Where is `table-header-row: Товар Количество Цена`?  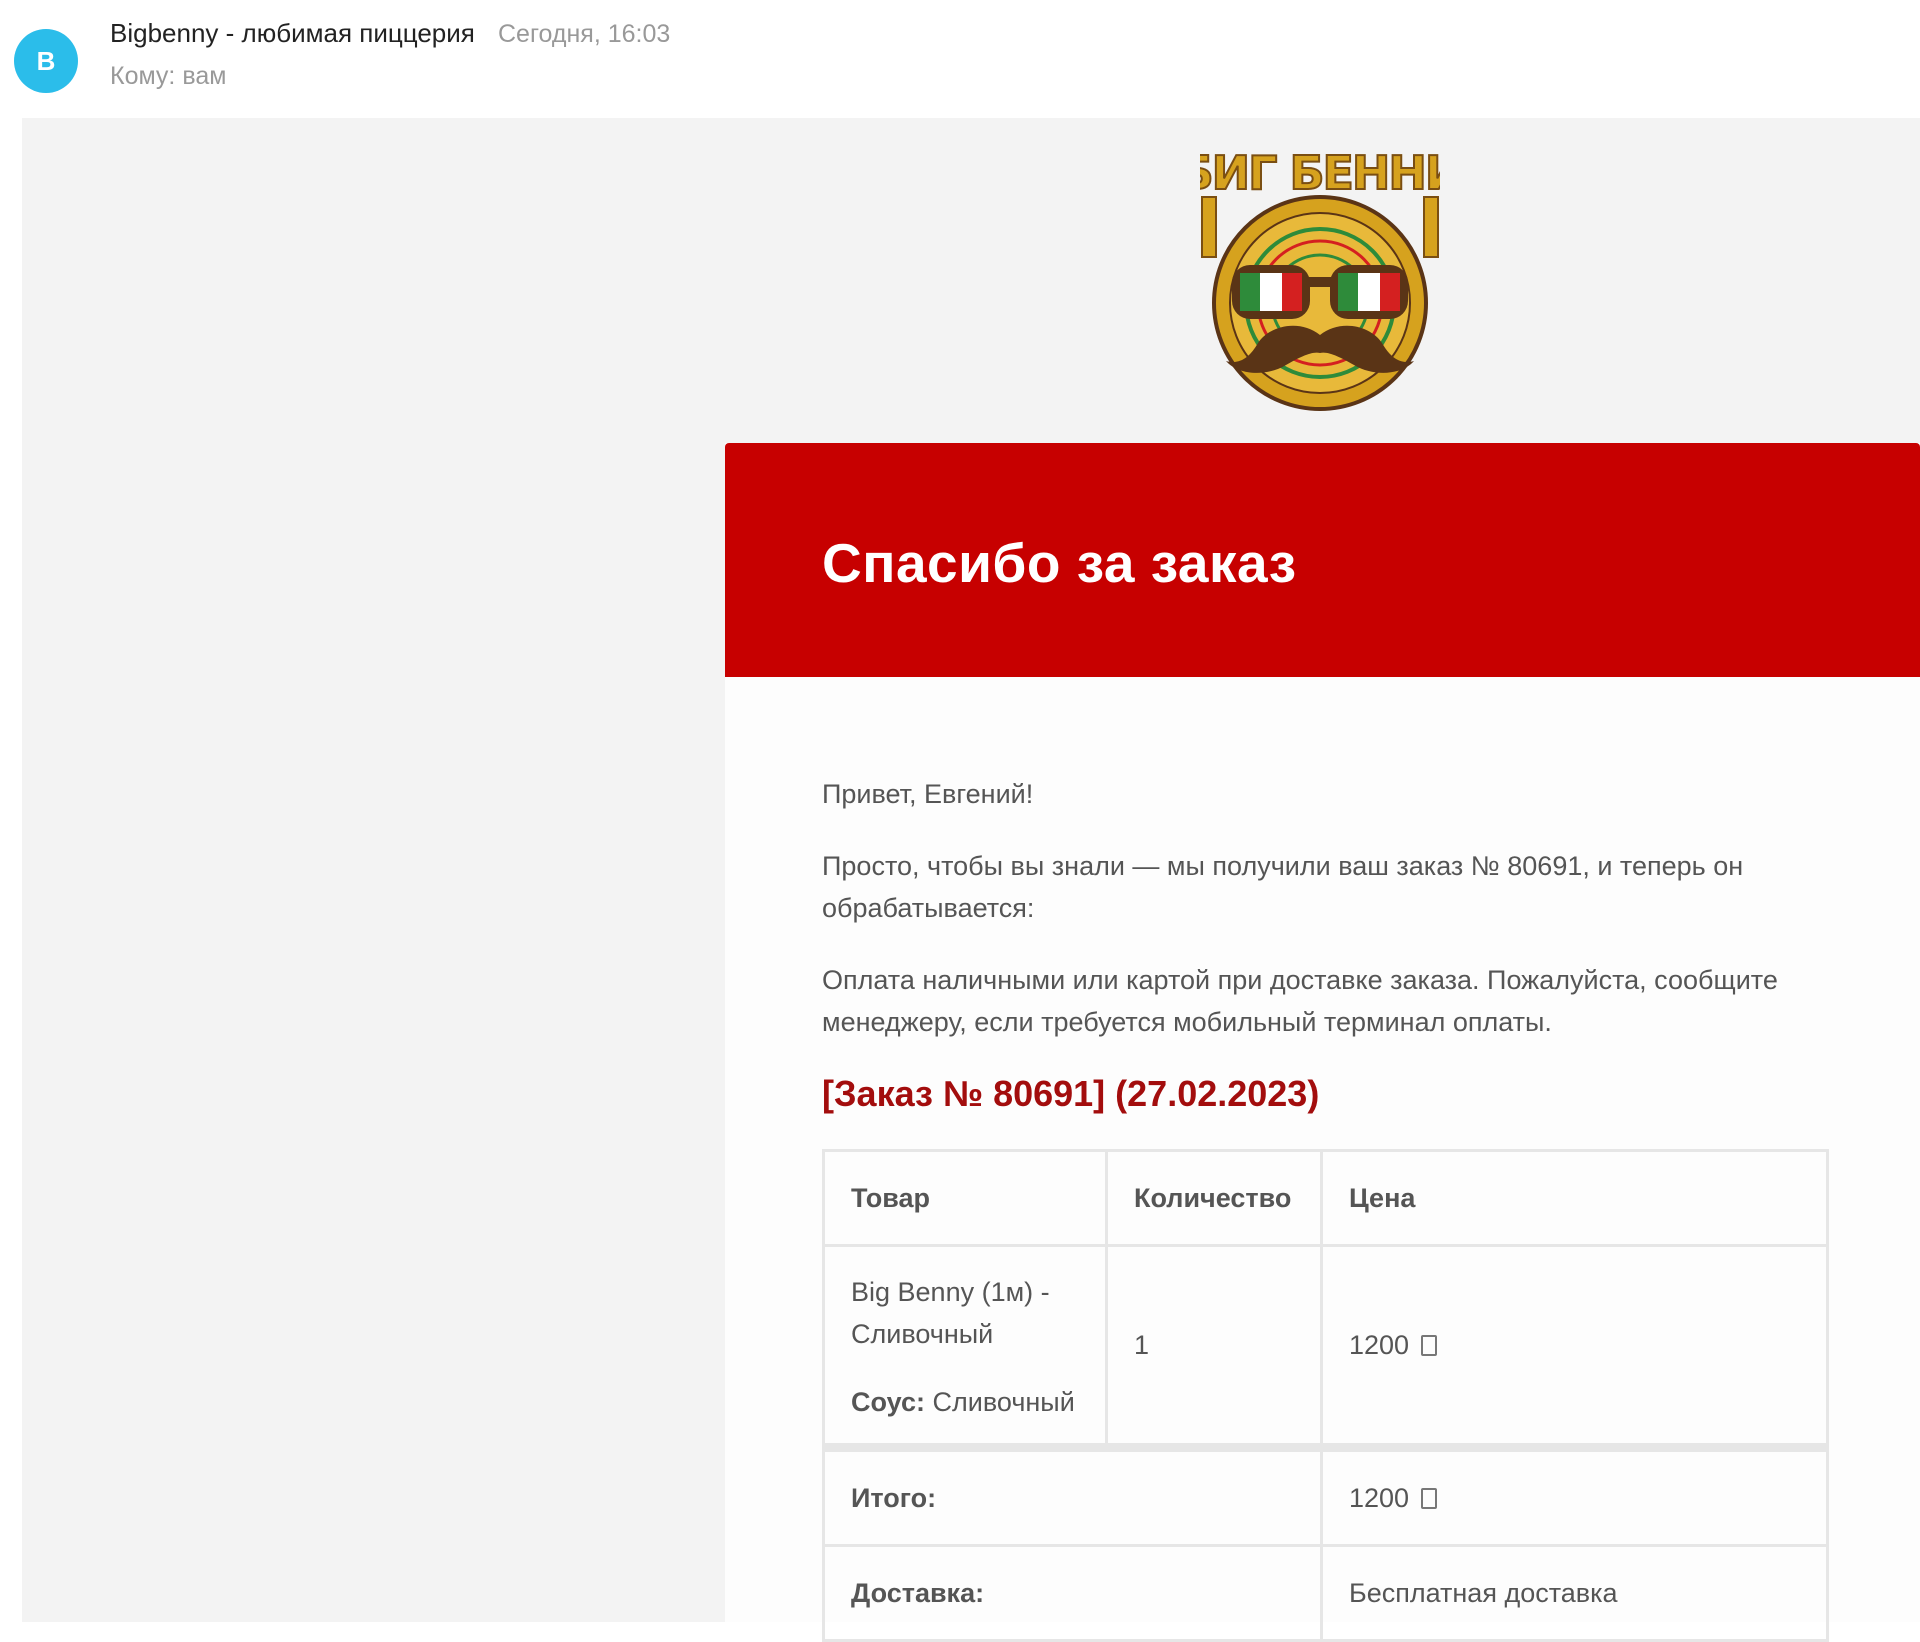 table-header-row: Товар Количество Цена is located at coordinates (1325, 1198).